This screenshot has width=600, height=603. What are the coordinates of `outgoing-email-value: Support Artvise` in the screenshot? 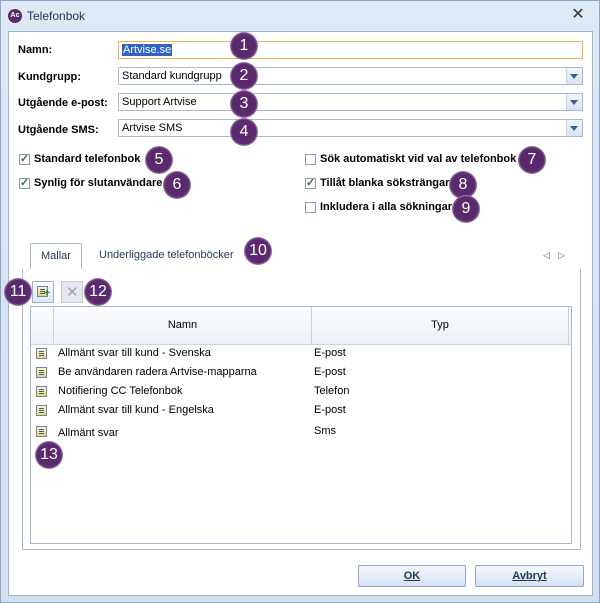 It's located at (159, 102).